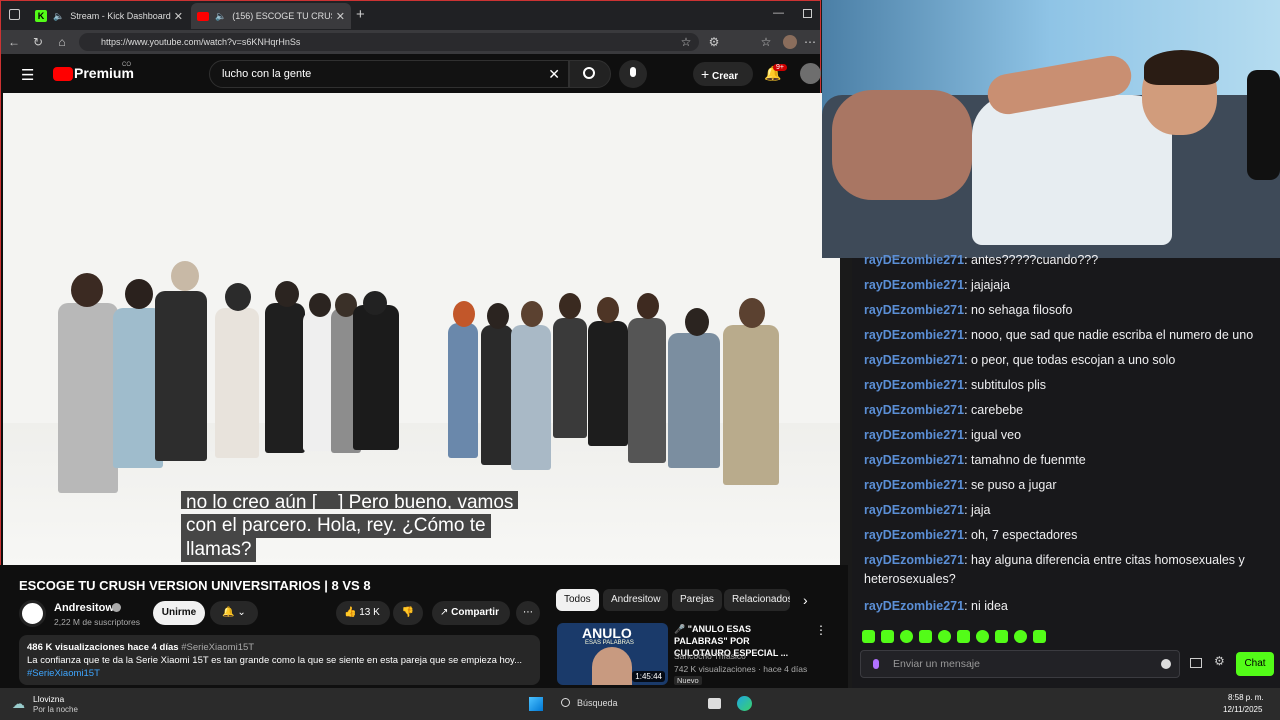  What do you see at coordinates (279, 673) in the screenshot?
I see `desc-tag-2: #SerieXiaomi15T` at bounding box center [279, 673].